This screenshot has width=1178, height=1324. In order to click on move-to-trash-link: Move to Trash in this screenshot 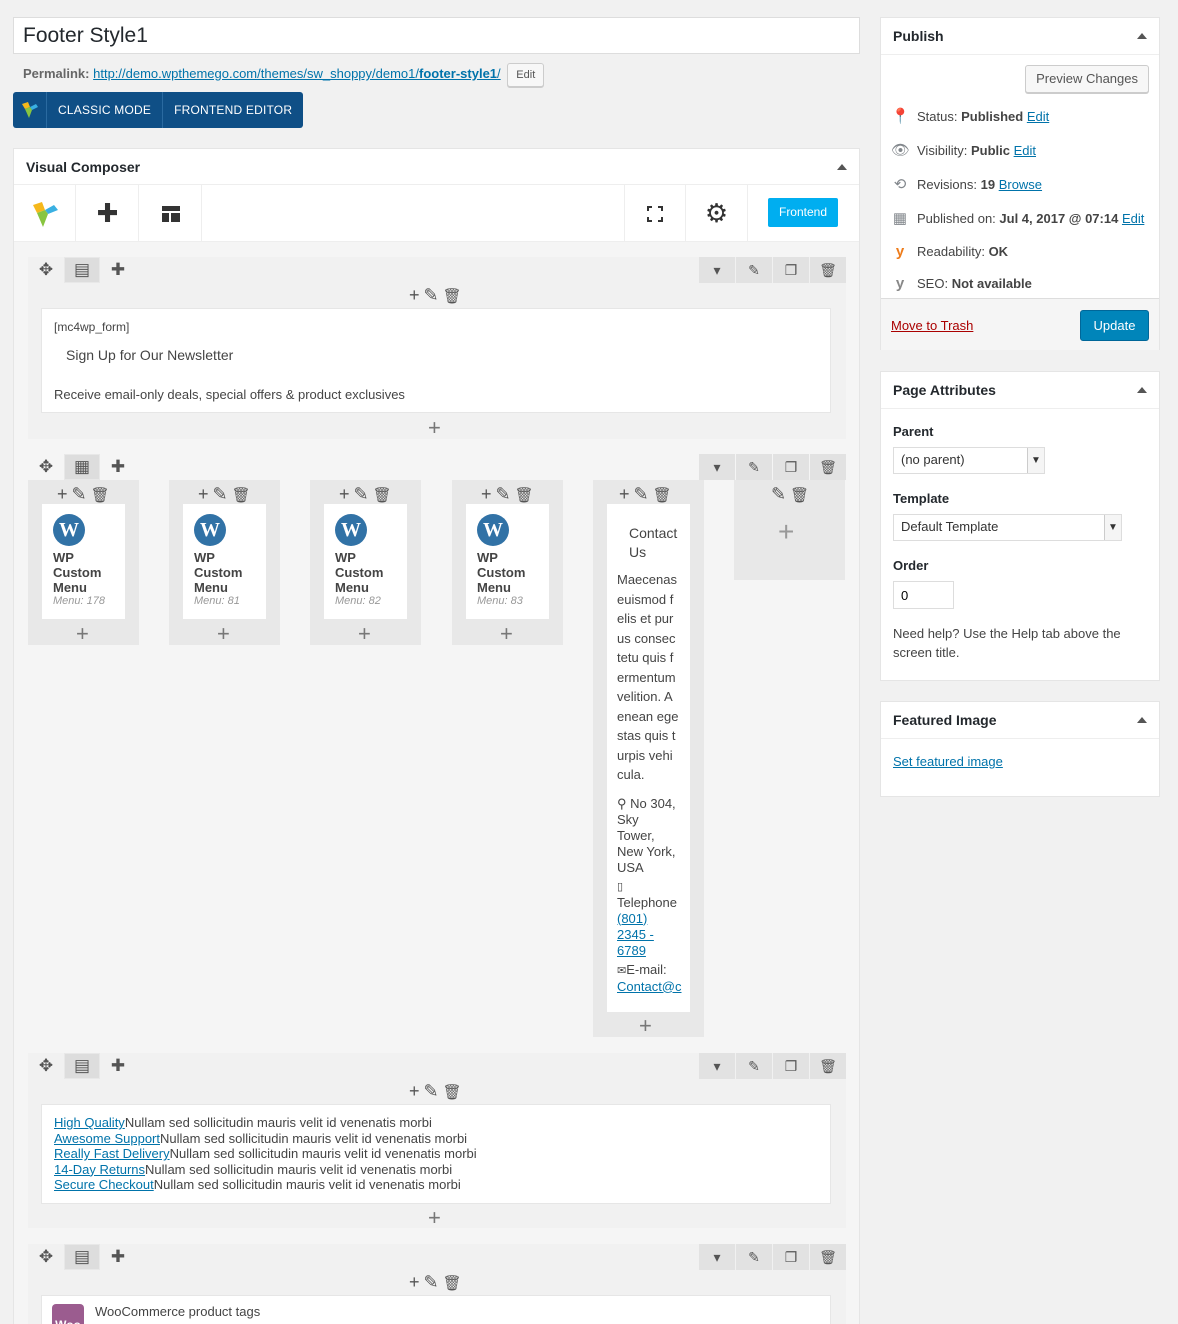, I will do `click(932, 325)`.